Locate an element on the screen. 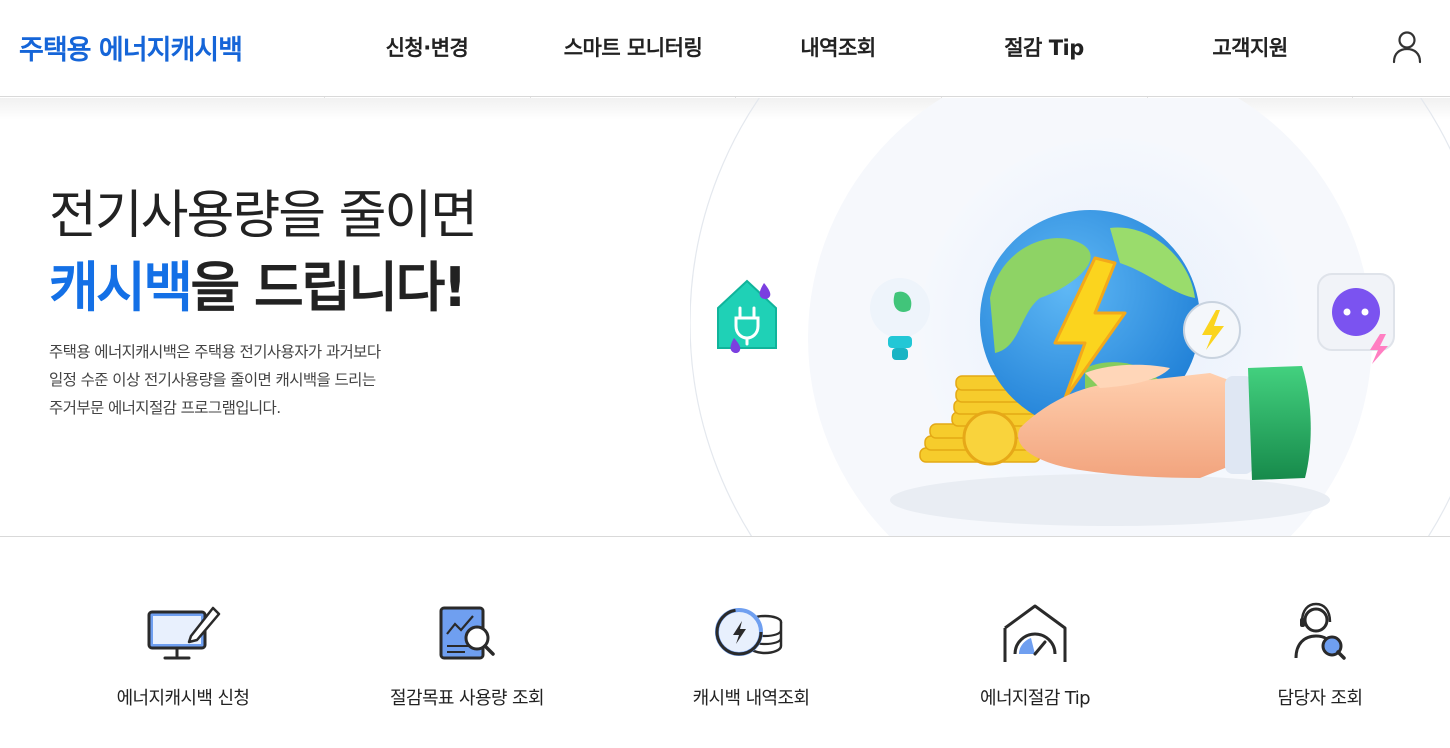  hero-title-accent: 캐시백 is located at coordinates (121, 287).